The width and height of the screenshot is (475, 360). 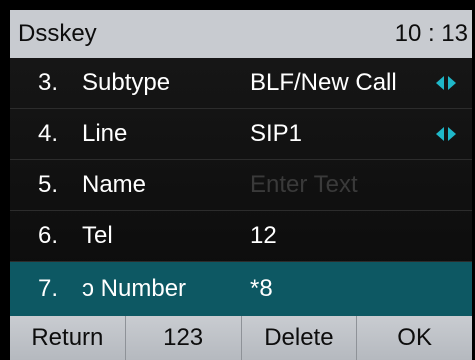 What do you see at coordinates (184, 338) in the screenshot?
I see `input-method-button: 123` at bounding box center [184, 338].